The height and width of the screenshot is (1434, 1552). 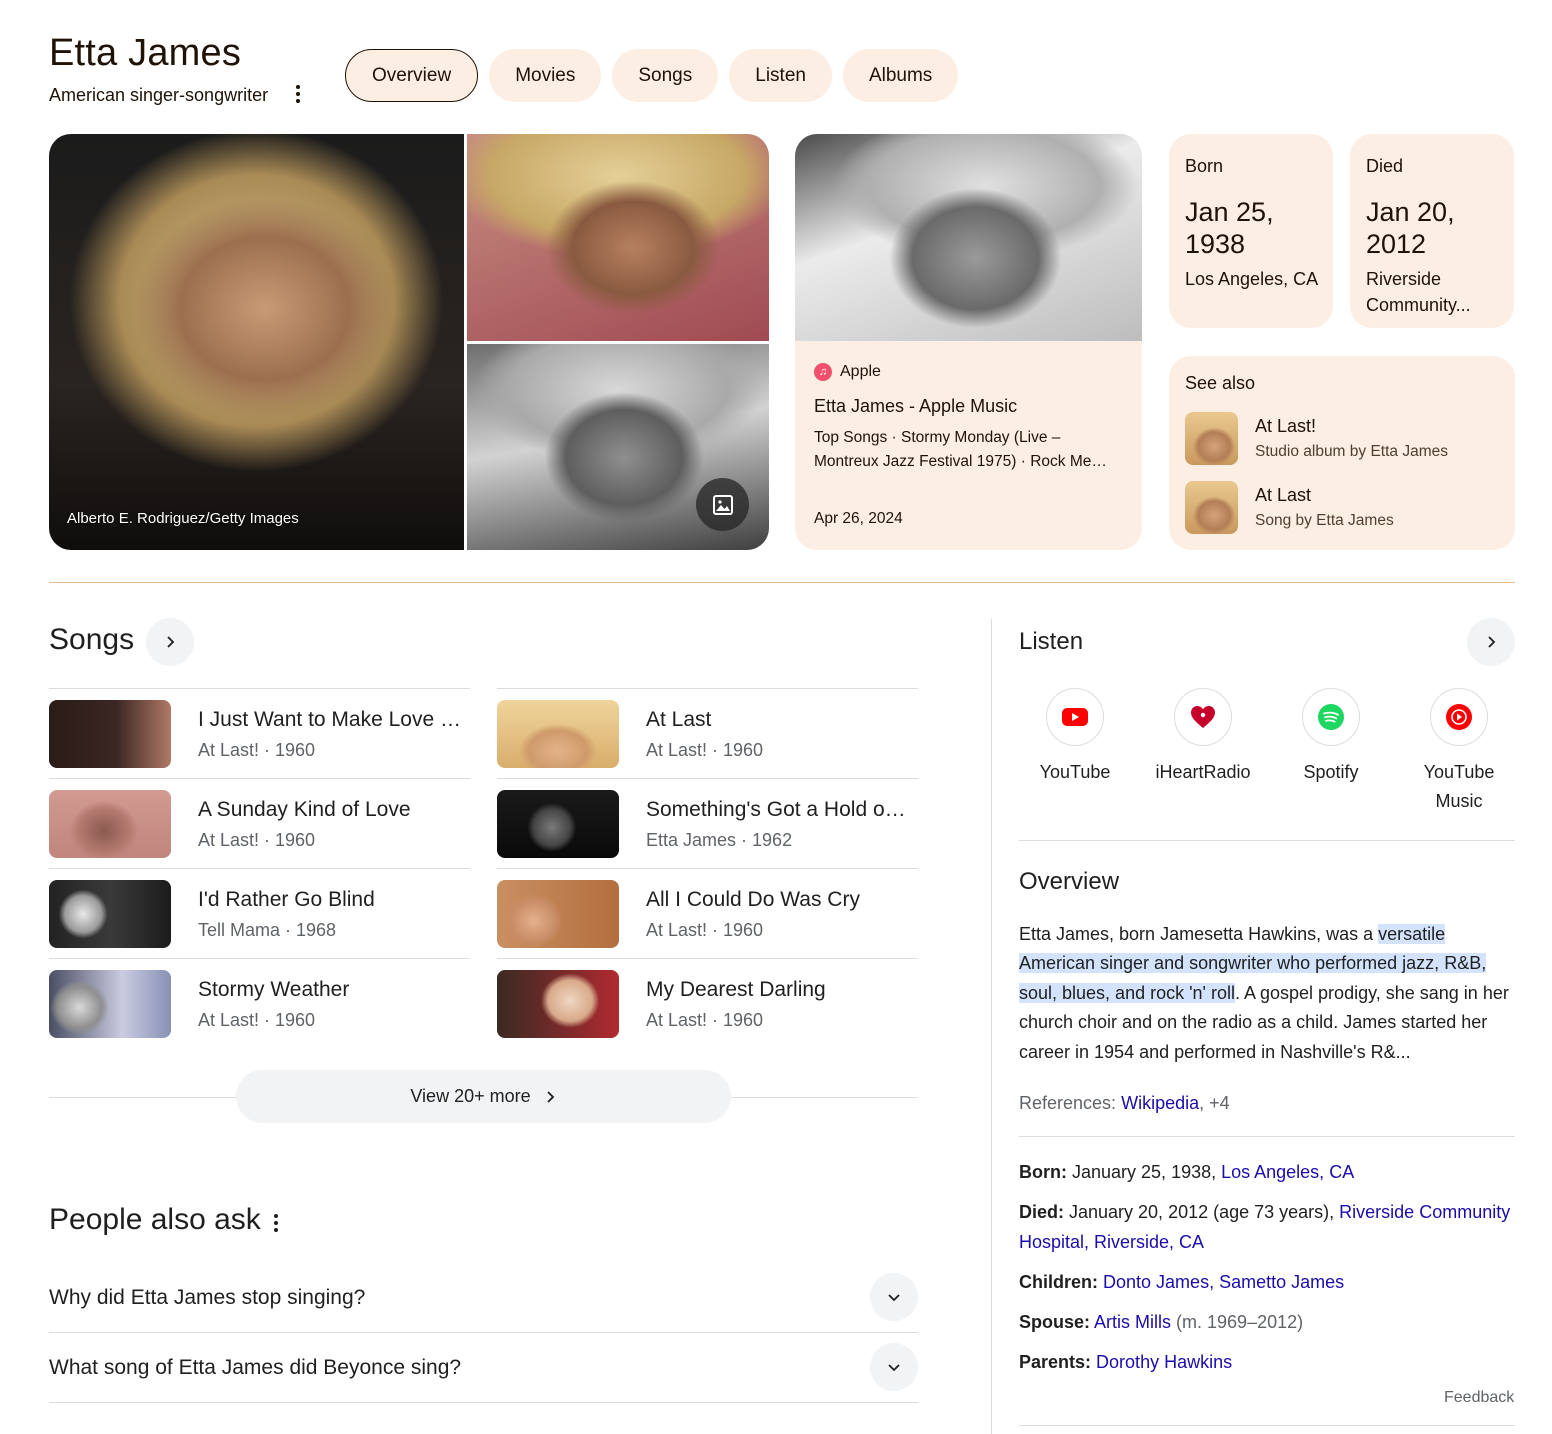 I want to click on feedback-link: Feedback, so click(x=1479, y=1398).